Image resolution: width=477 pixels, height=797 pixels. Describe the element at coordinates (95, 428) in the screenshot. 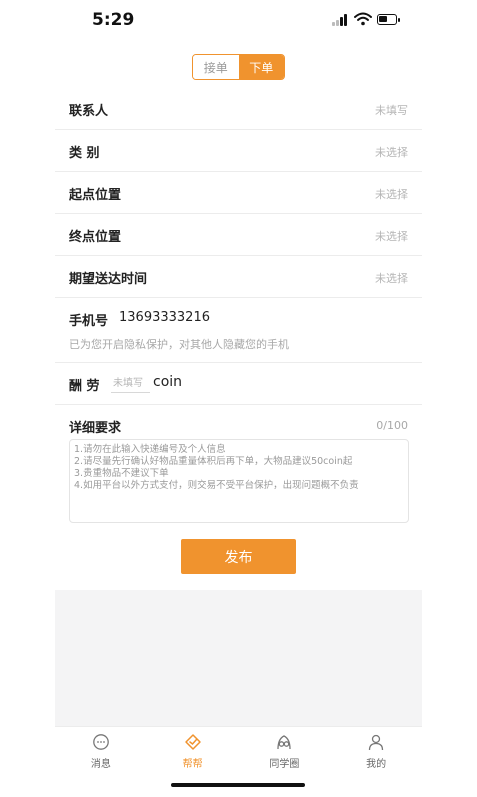

I see `detail-label: 详细要求` at that location.